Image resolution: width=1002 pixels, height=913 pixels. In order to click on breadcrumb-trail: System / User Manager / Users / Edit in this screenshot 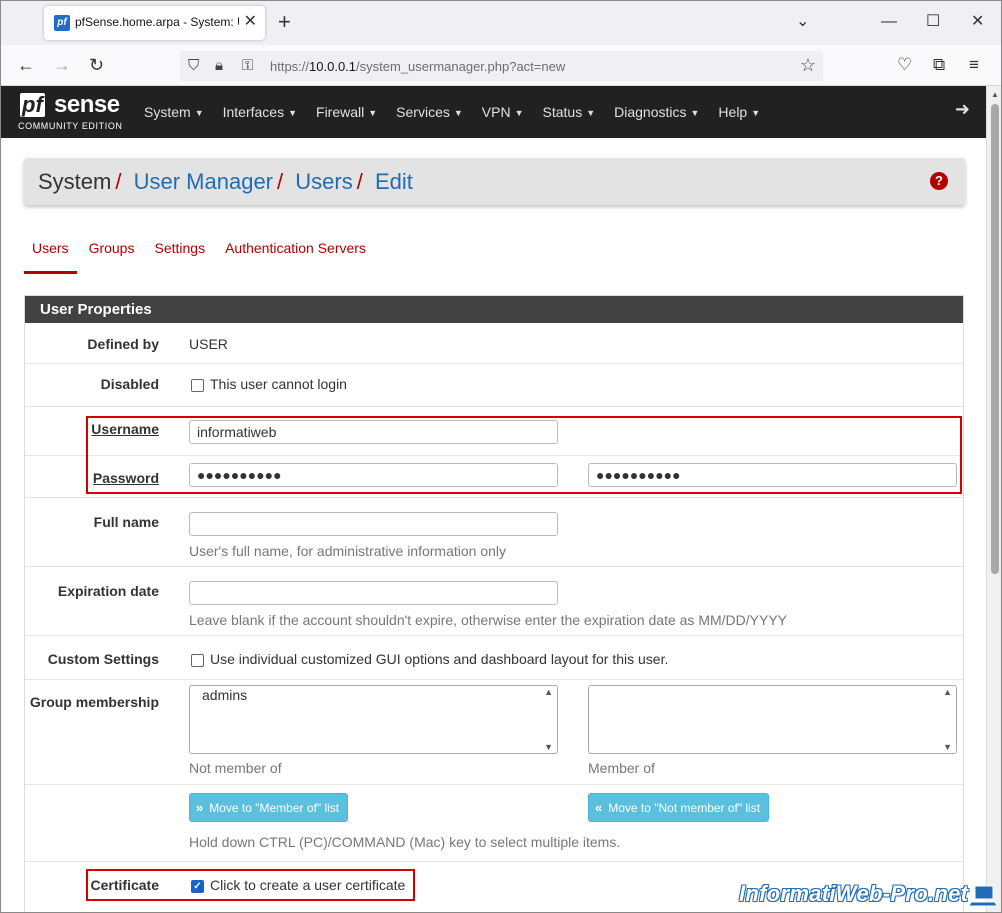, I will do `click(225, 181)`.